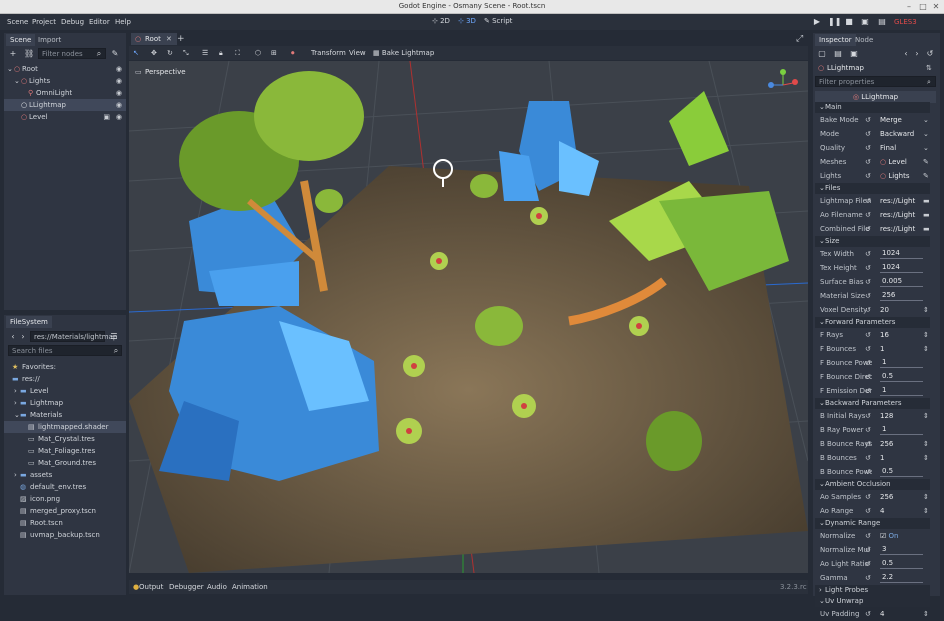  Describe the element at coordinates (154, 53) in the screenshot. I see `move-tool-icon: ✥` at that location.